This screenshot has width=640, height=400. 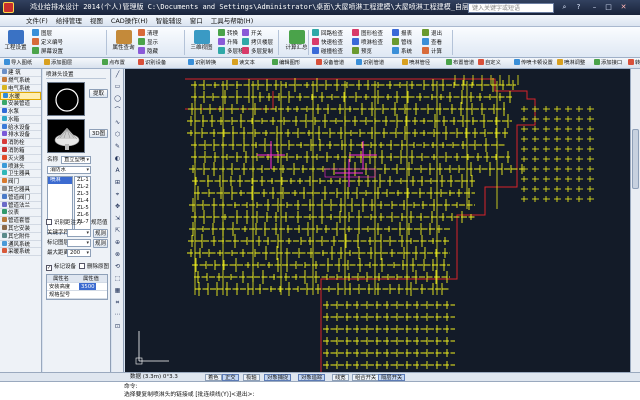 What do you see at coordinates (20, 236) in the screenshot?
I see `nav-item: 其它附件` at bounding box center [20, 236].